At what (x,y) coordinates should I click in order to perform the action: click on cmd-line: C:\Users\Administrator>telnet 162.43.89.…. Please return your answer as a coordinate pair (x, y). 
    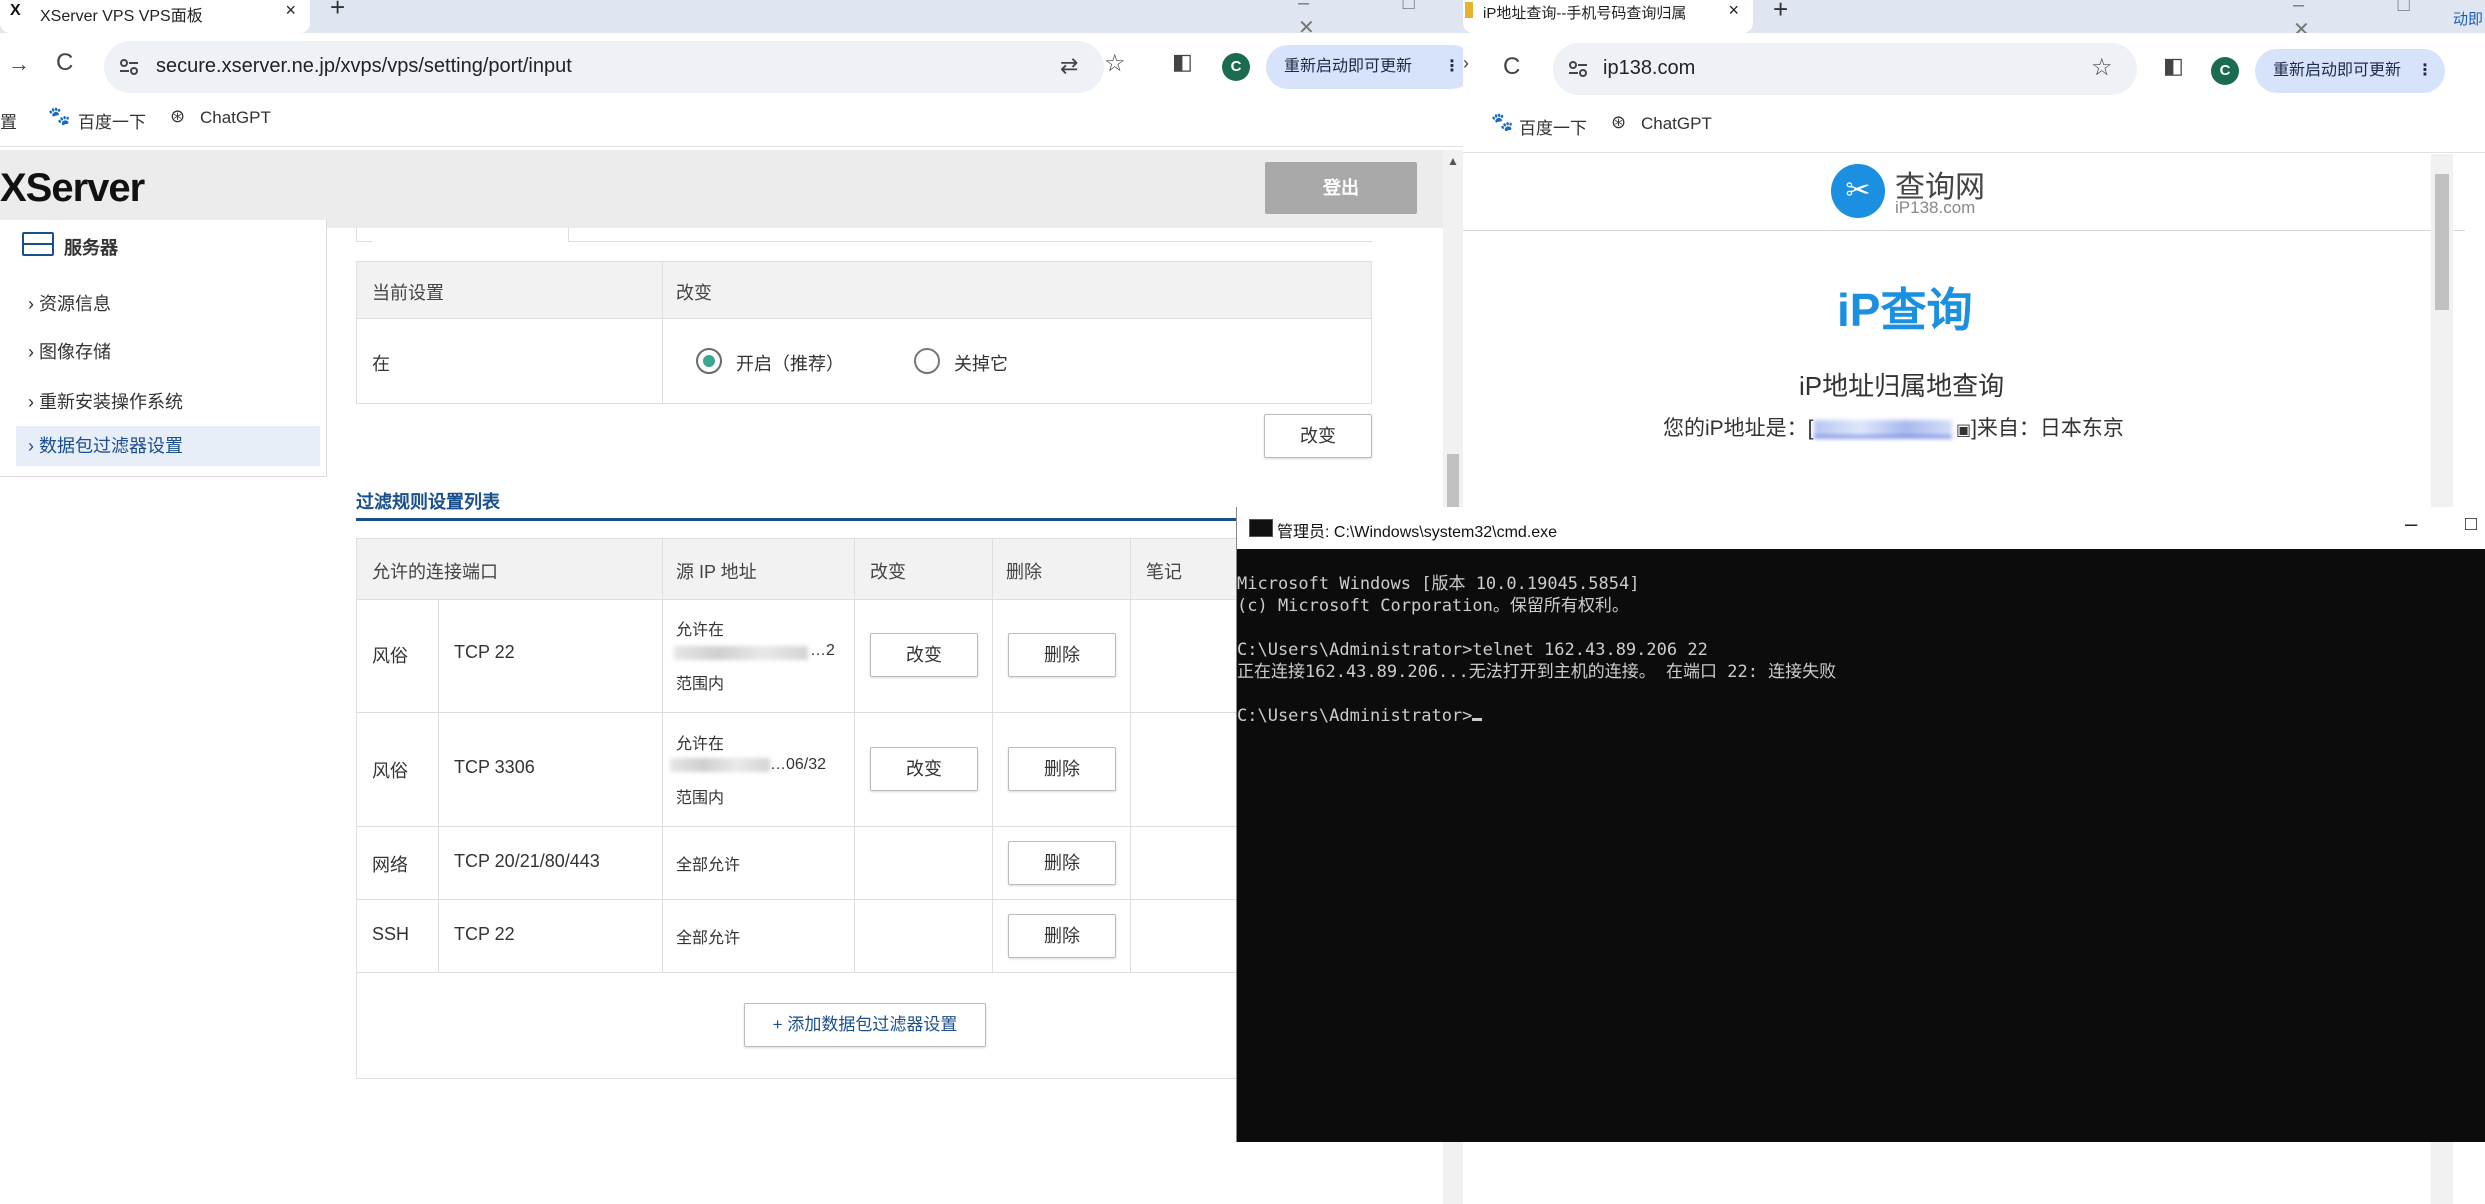
    Looking at the image, I should click on (1472, 650).